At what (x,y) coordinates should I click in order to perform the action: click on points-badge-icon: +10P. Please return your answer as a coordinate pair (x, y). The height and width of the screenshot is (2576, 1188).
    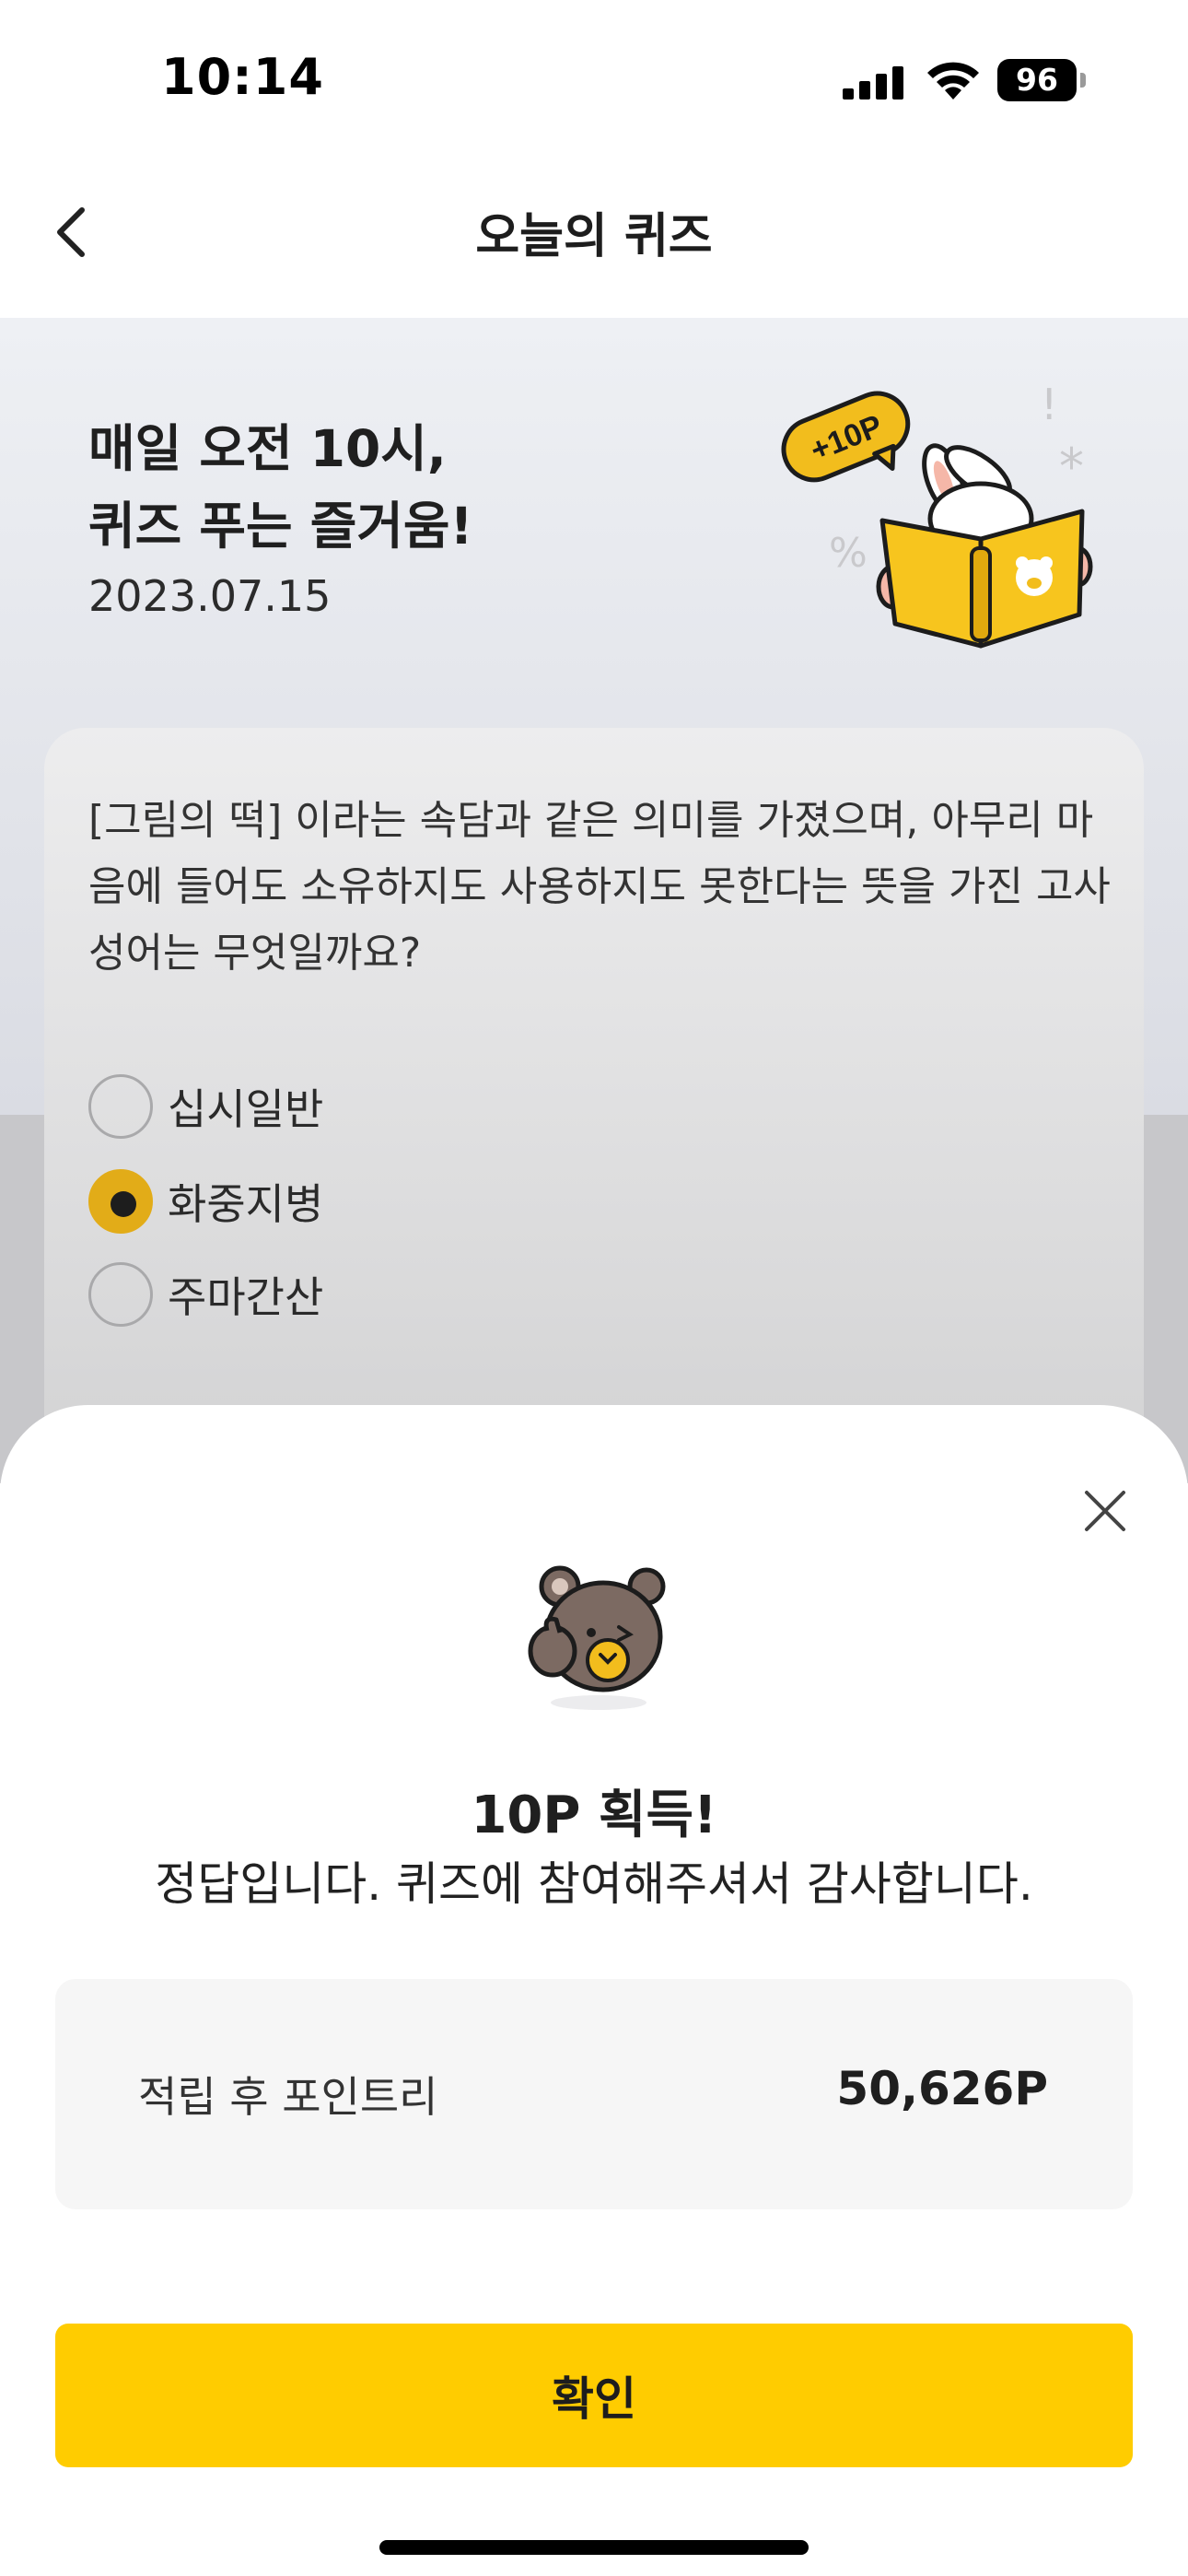
    Looking at the image, I should click on (846, 437).